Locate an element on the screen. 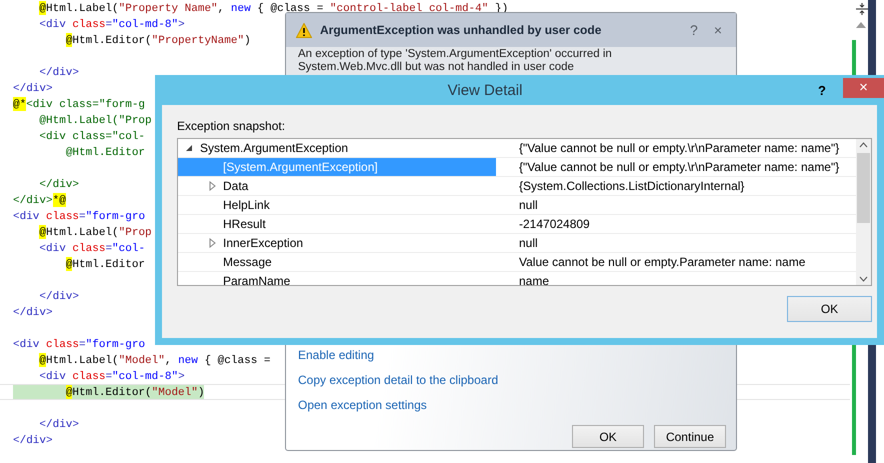 This screenshot has height=463, width=884. warning-icon is located at coordinates (304, 30).